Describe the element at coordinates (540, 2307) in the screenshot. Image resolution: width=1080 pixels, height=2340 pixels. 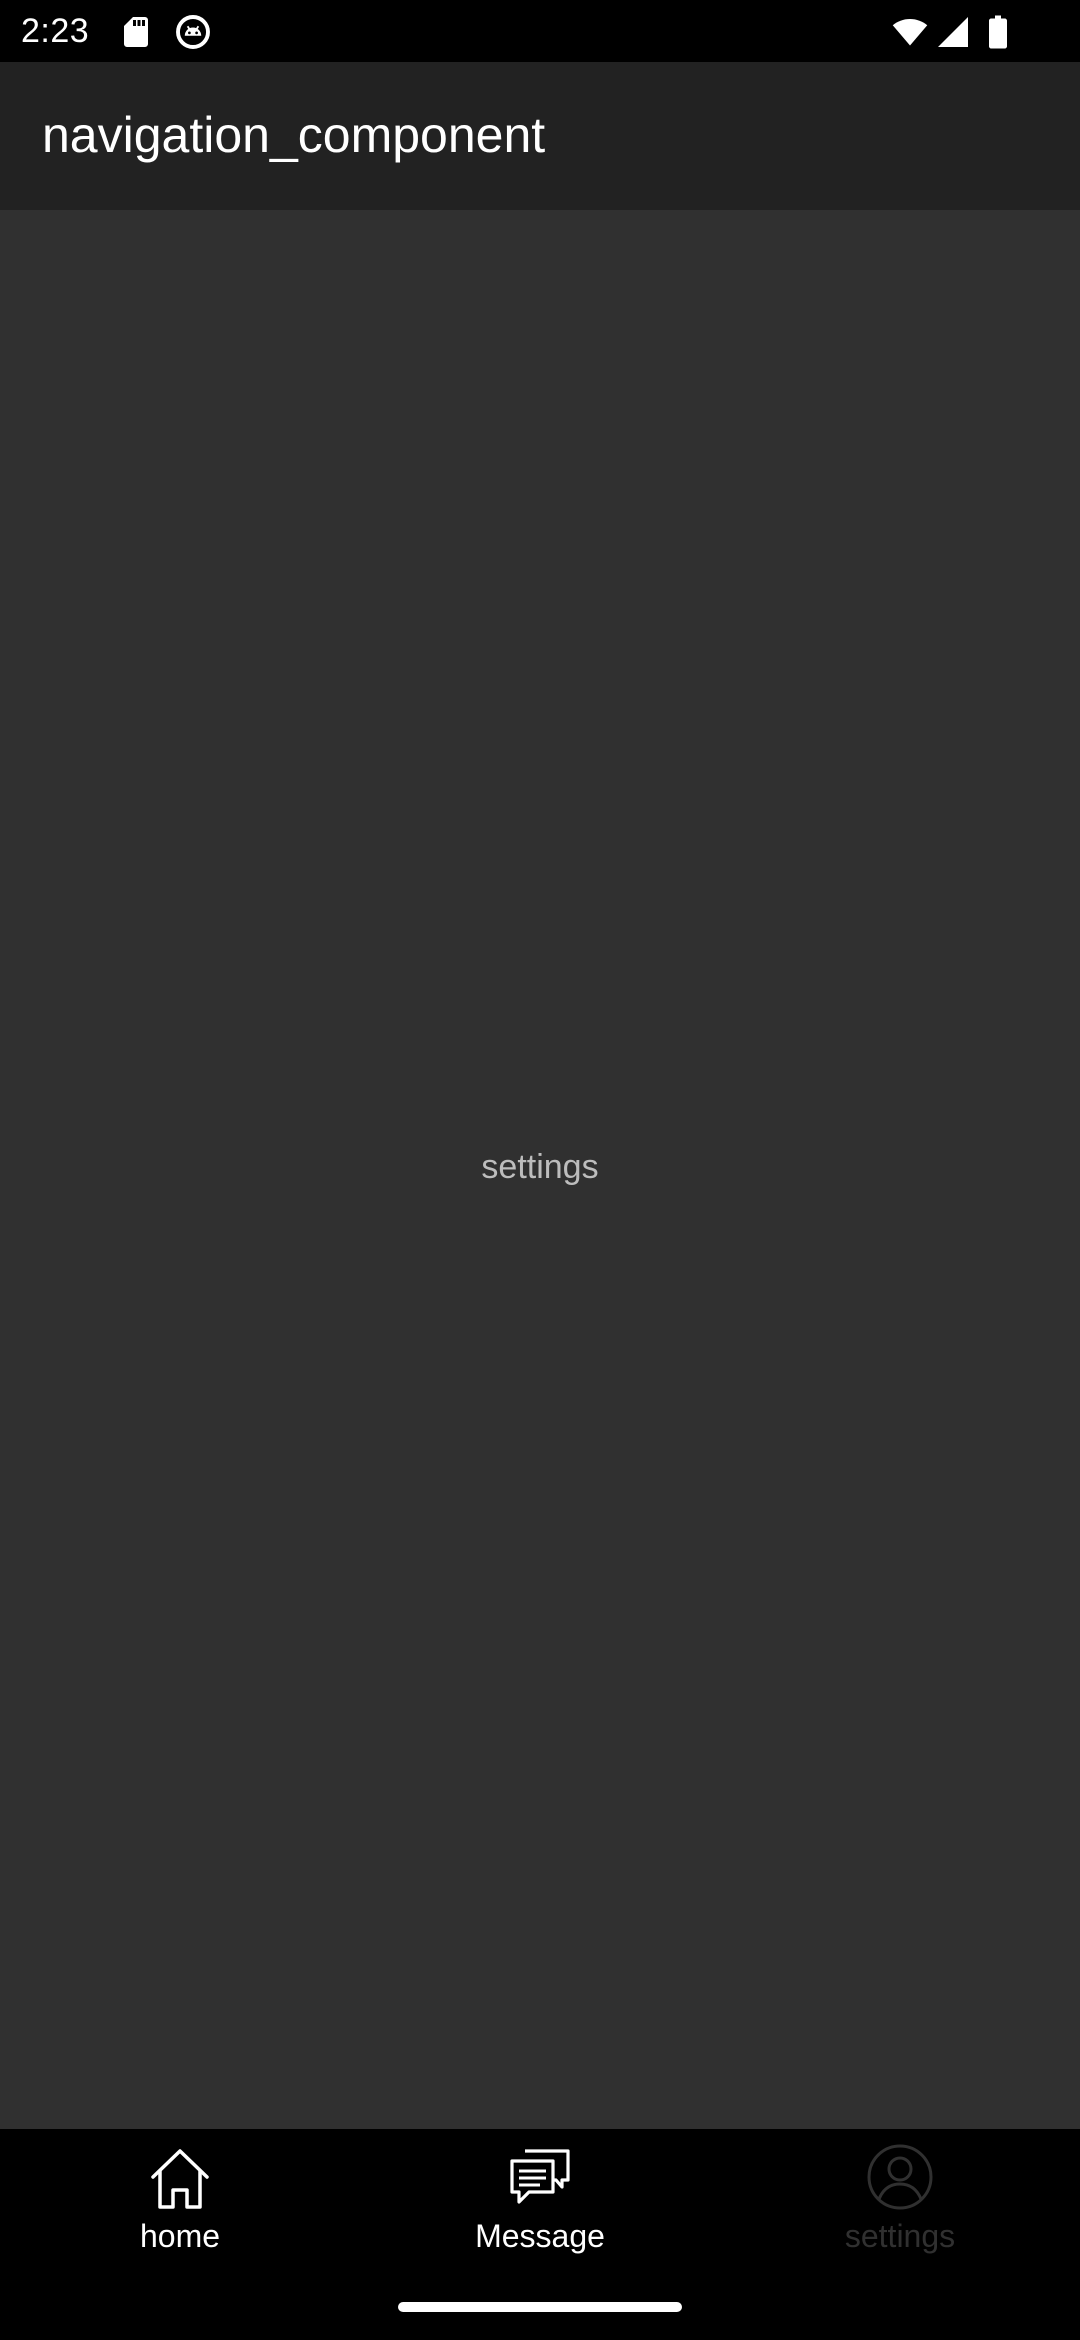
I see `gesture-handle` at that location.